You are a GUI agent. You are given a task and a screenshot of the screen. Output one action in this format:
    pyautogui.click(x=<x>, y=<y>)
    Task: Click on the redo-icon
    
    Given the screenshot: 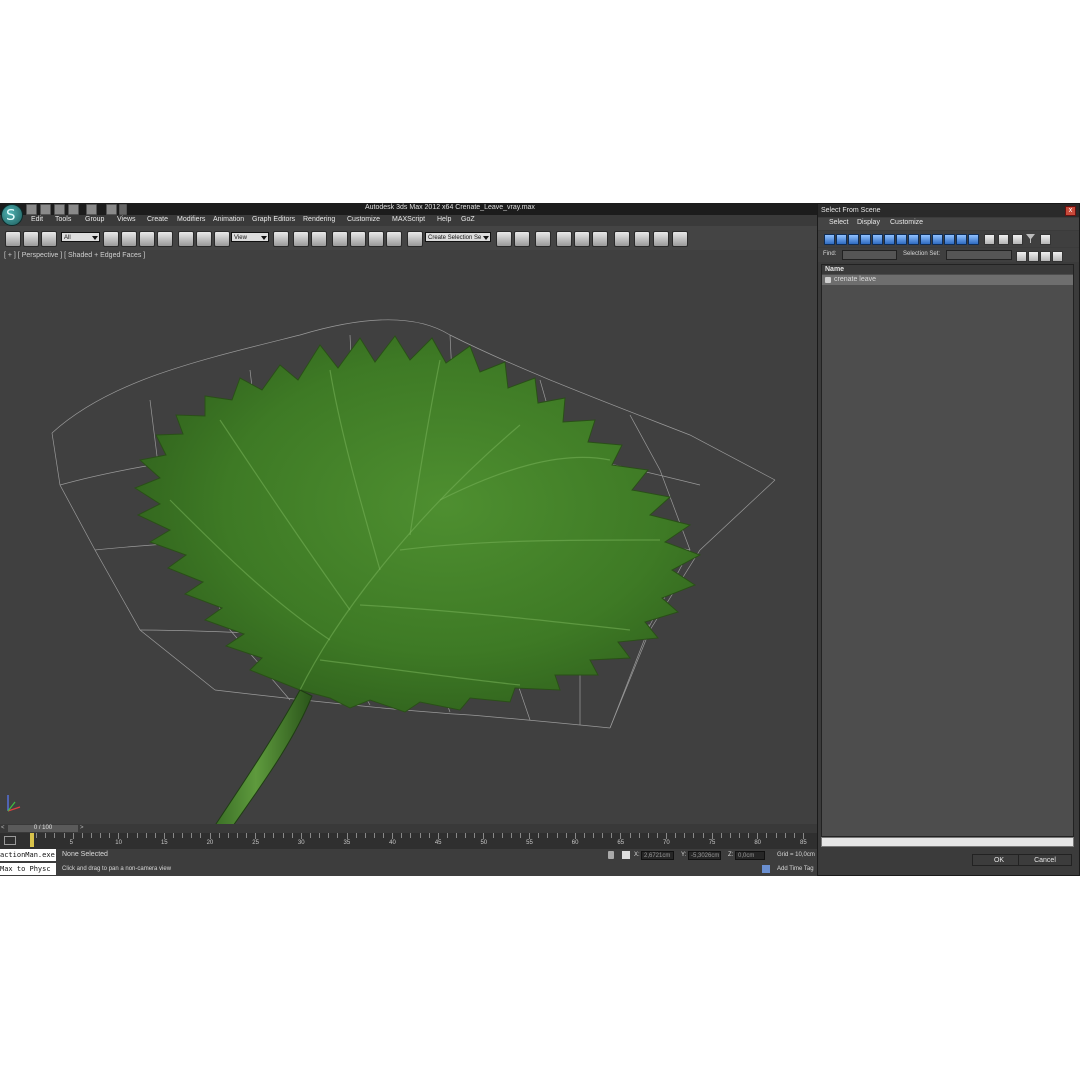 What is the action you would take?
    pyautogui.click(x=91, y=209)
    